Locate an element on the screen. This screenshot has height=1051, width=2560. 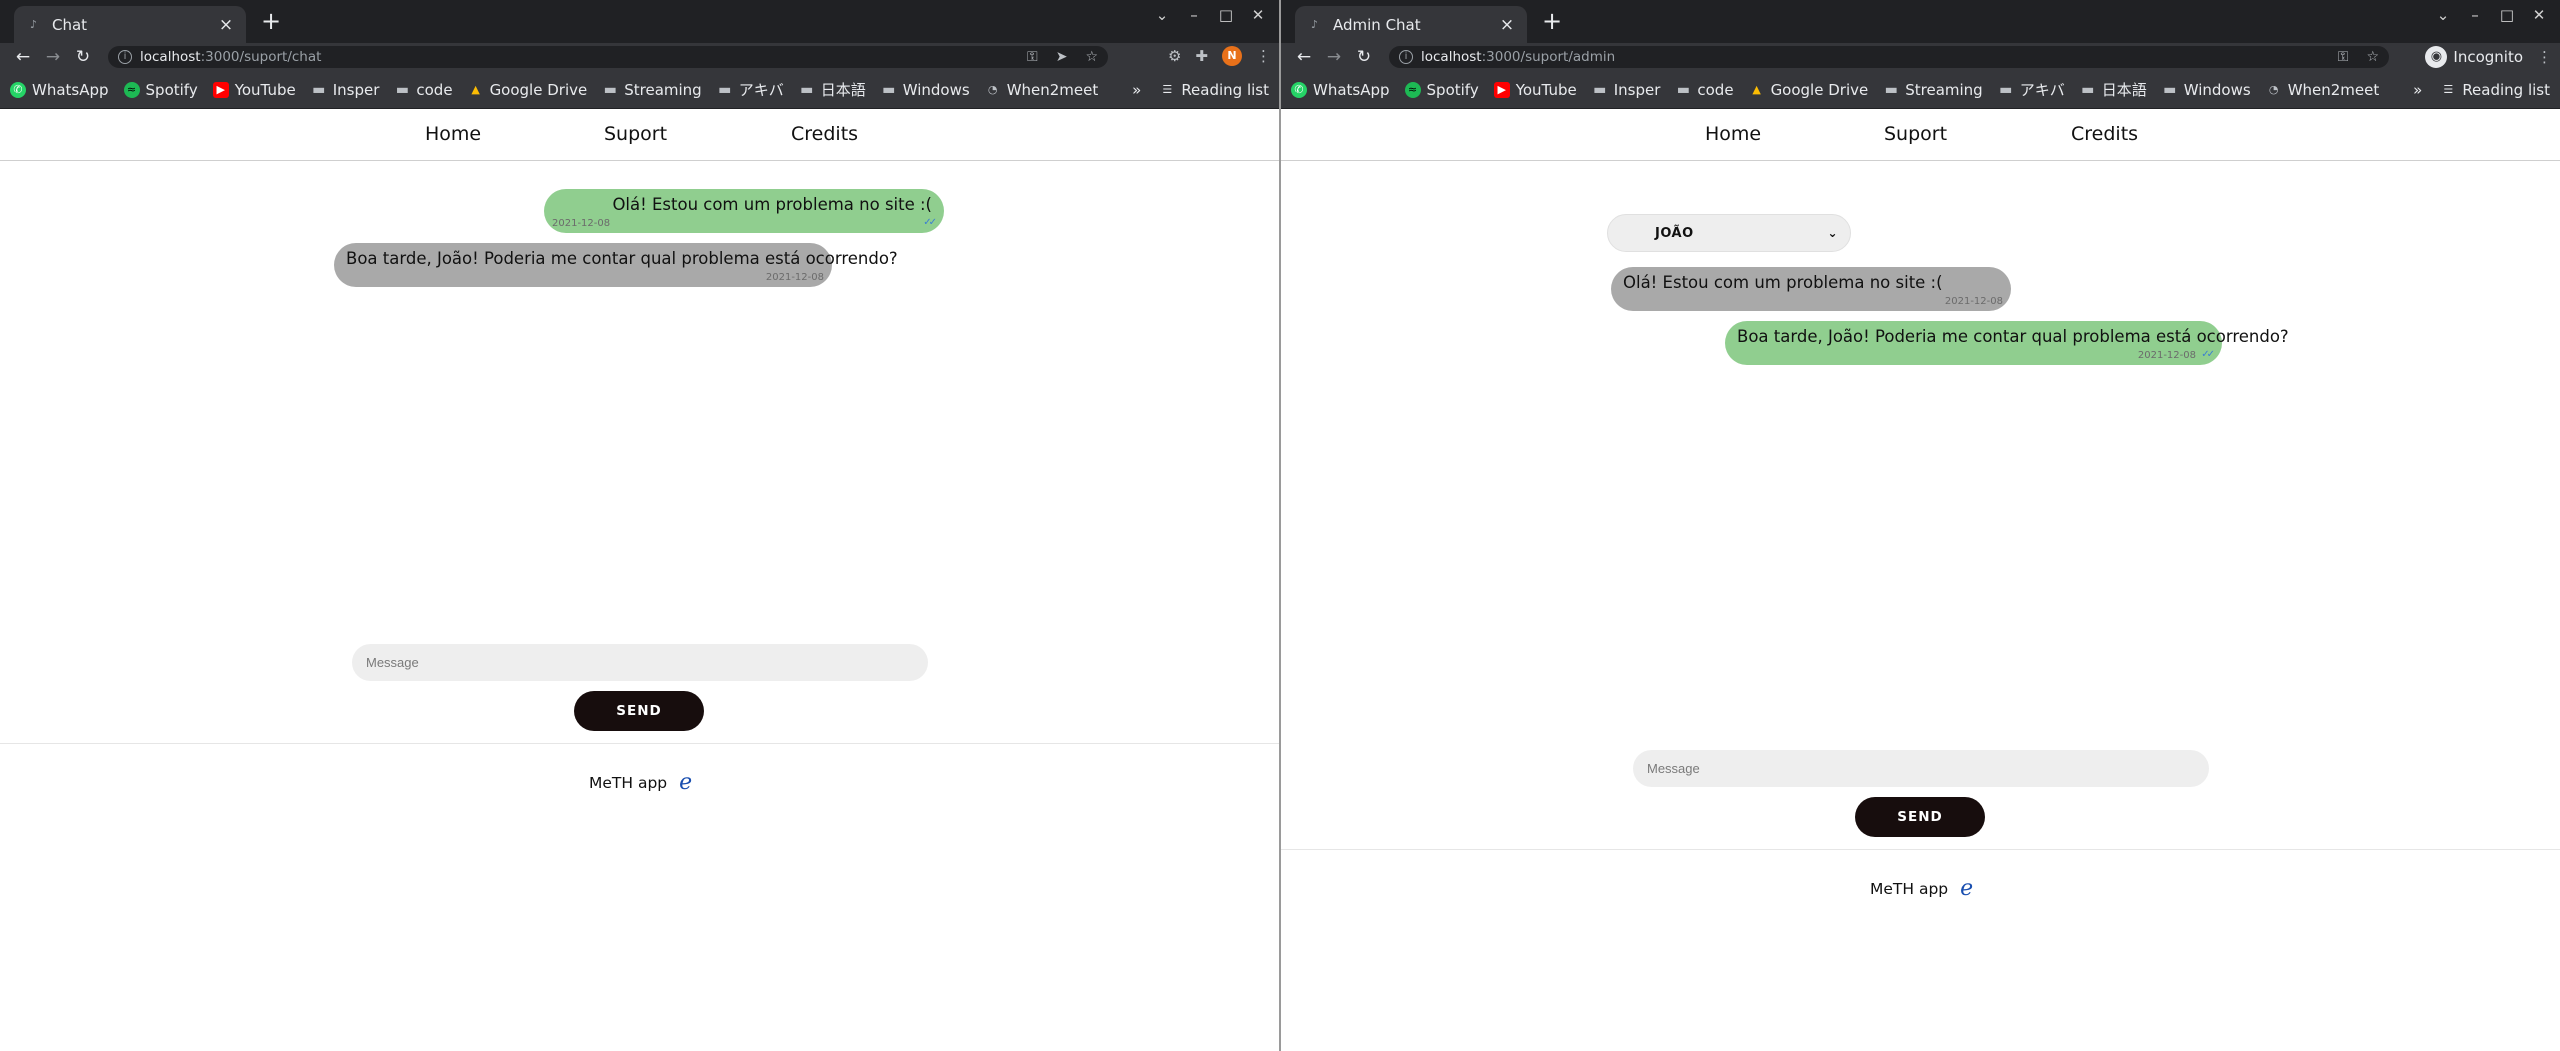
when2meet-icon: ◔ is located at coordinates (2273, 89).